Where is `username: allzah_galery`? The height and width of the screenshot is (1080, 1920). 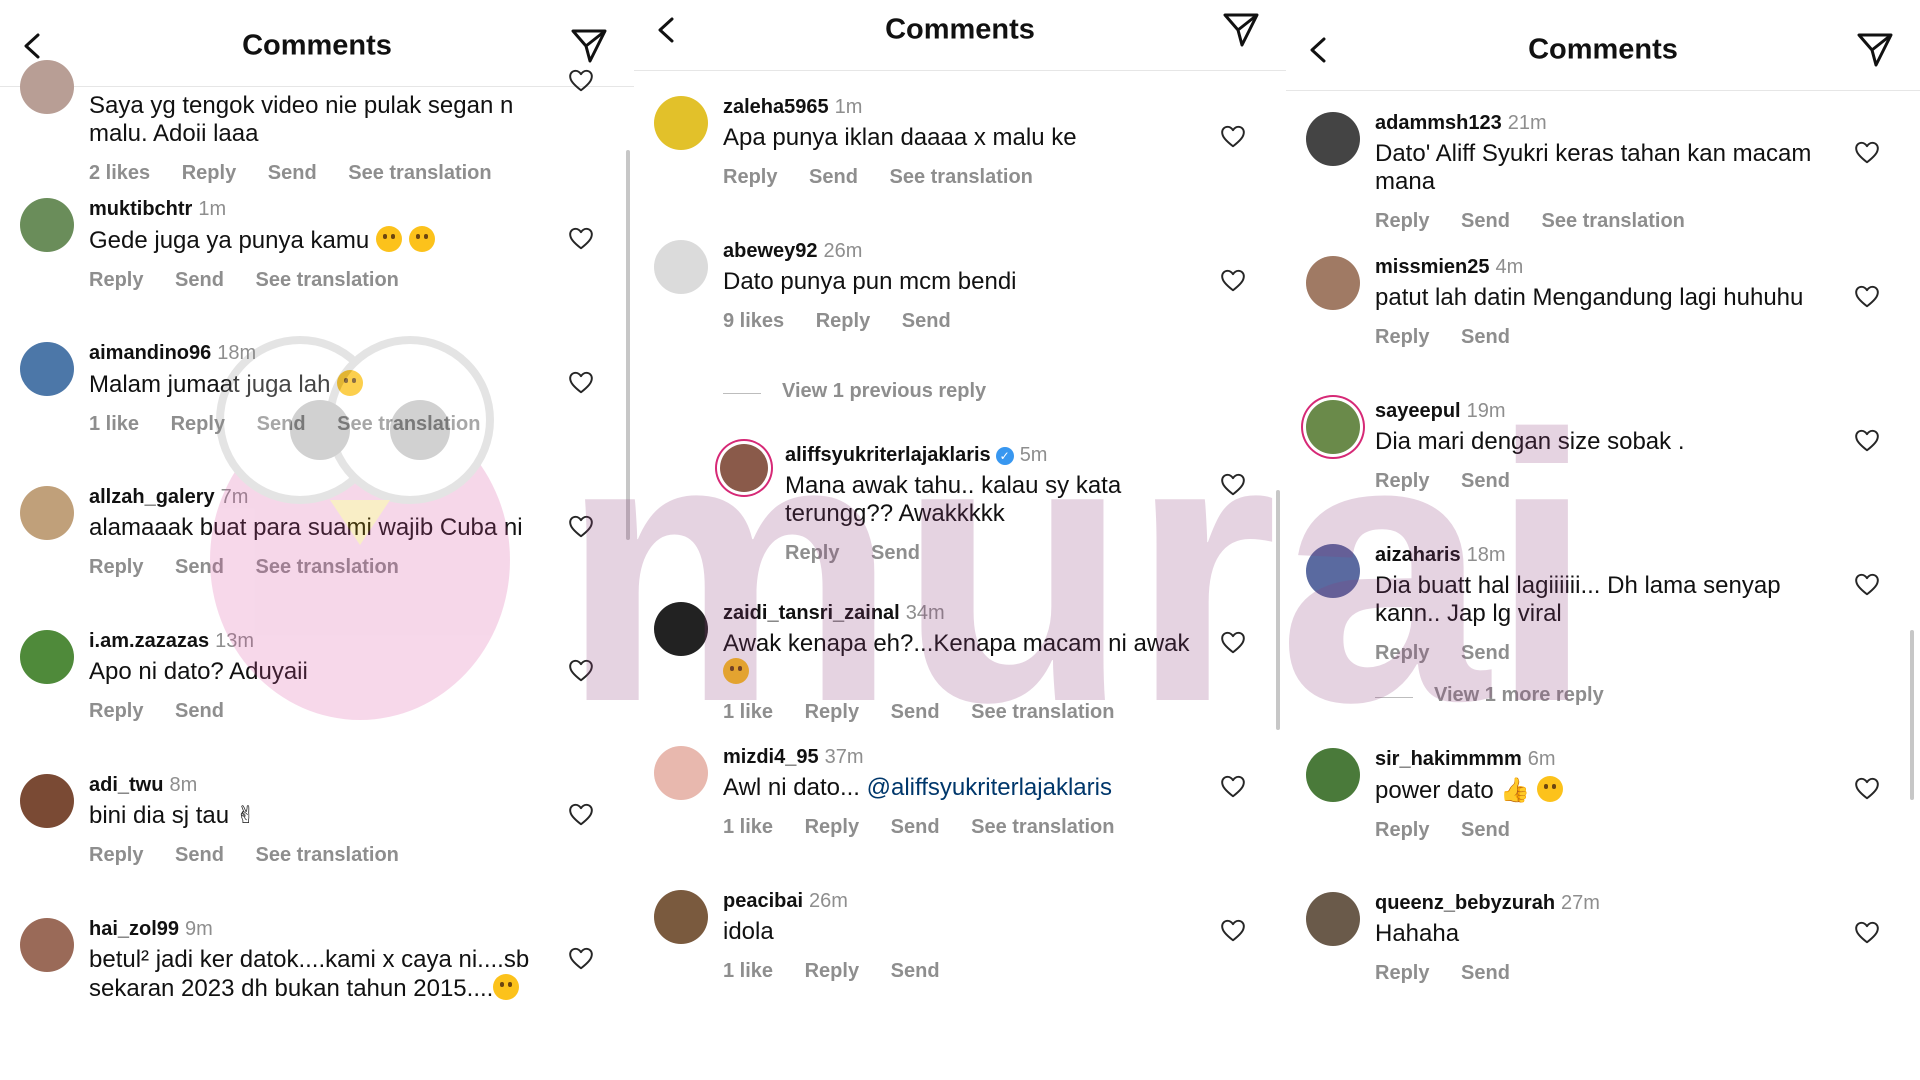
username: allzah_galery is located at coordinates (152, 497).